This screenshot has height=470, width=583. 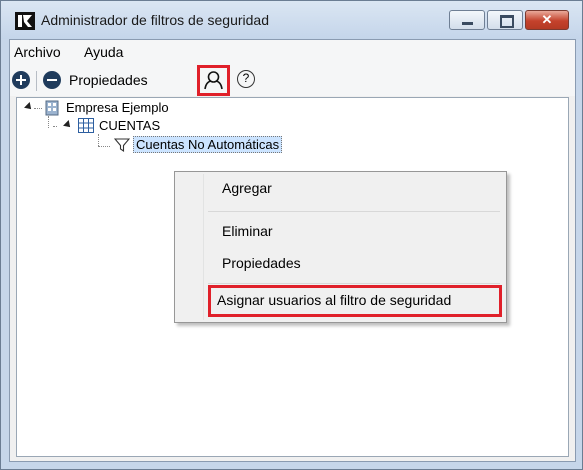 What do you see at coordinates (130, 125) in the screenshot?
I see `tree-node-label: CUENTAS` at bounding box center [130, 125].